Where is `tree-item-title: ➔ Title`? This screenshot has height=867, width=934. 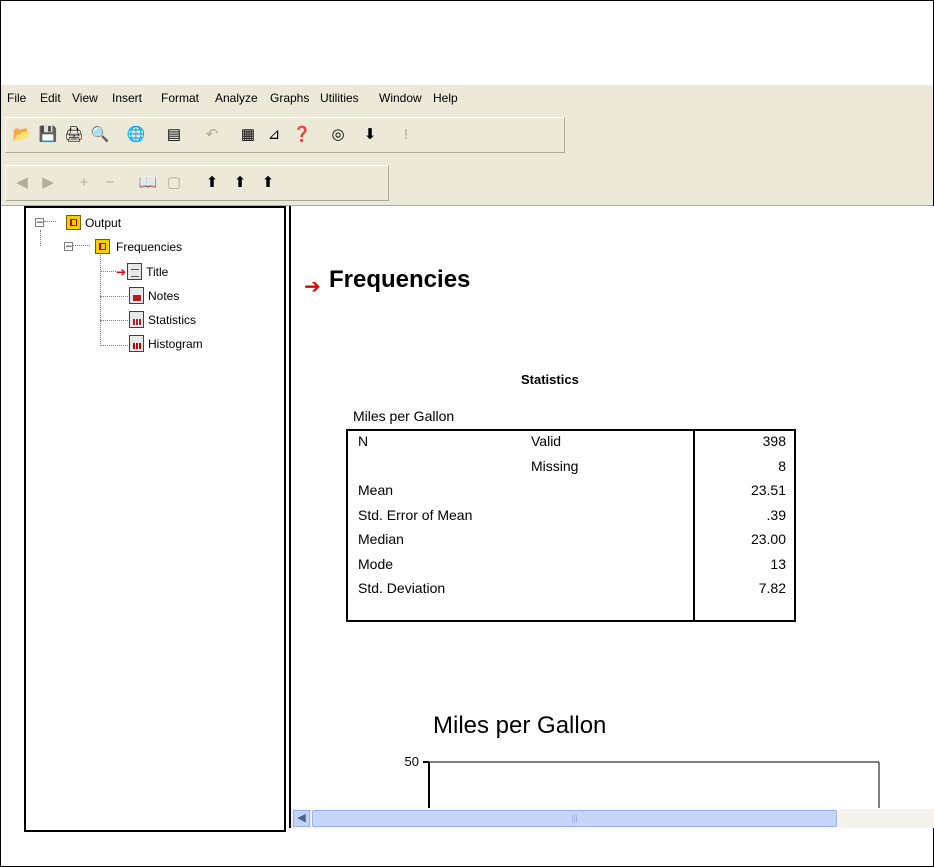
tree-item-title: ➔ Title is located at coordinates (142, 271).